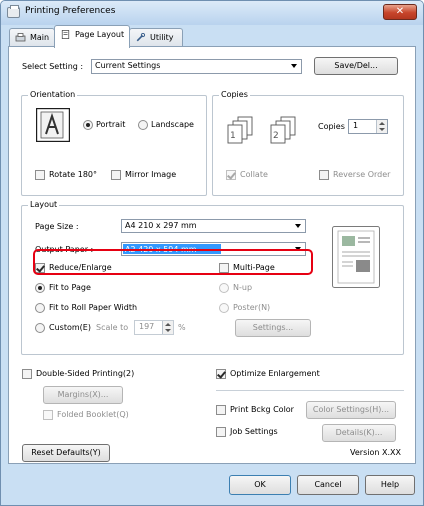 The height and width of the screenshot is (506, 424). What do you see at coordinates (151, 174) in the screenshot?
I see `mirror-image-label: Mirror Image` at bounding box center [151, 174].